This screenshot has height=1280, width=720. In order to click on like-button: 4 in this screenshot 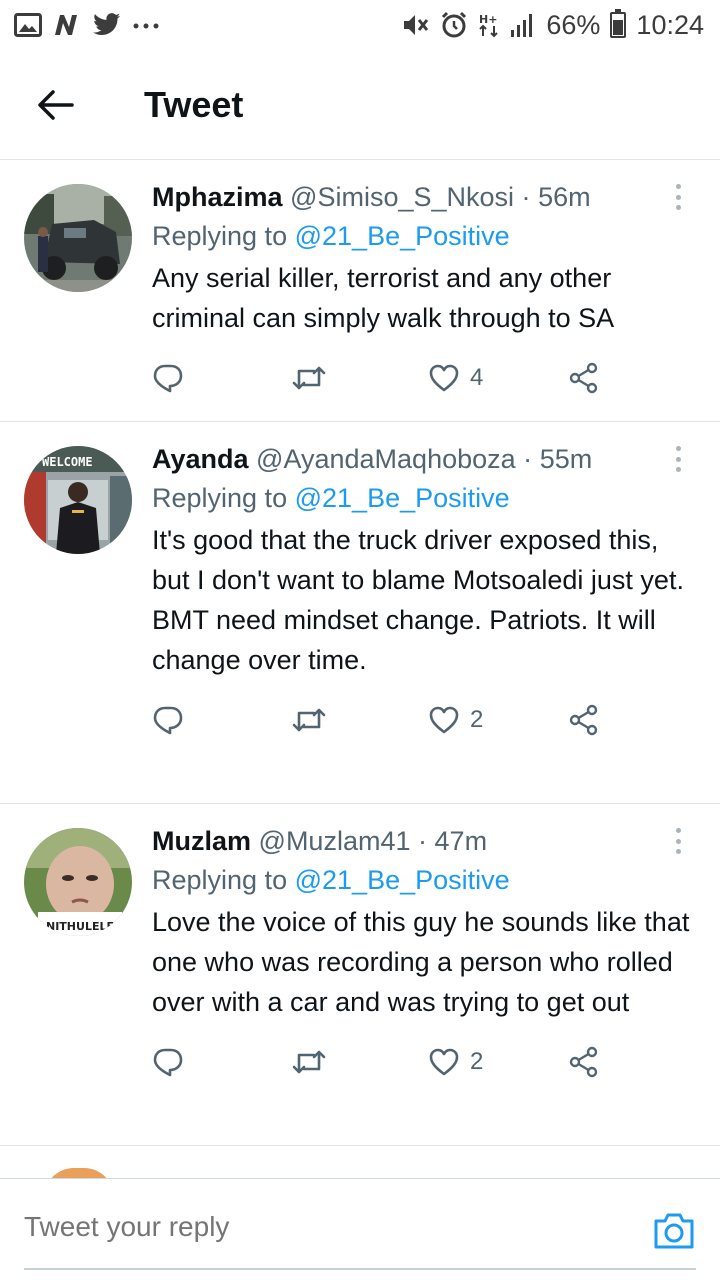, I will do `click(498, 378)`.